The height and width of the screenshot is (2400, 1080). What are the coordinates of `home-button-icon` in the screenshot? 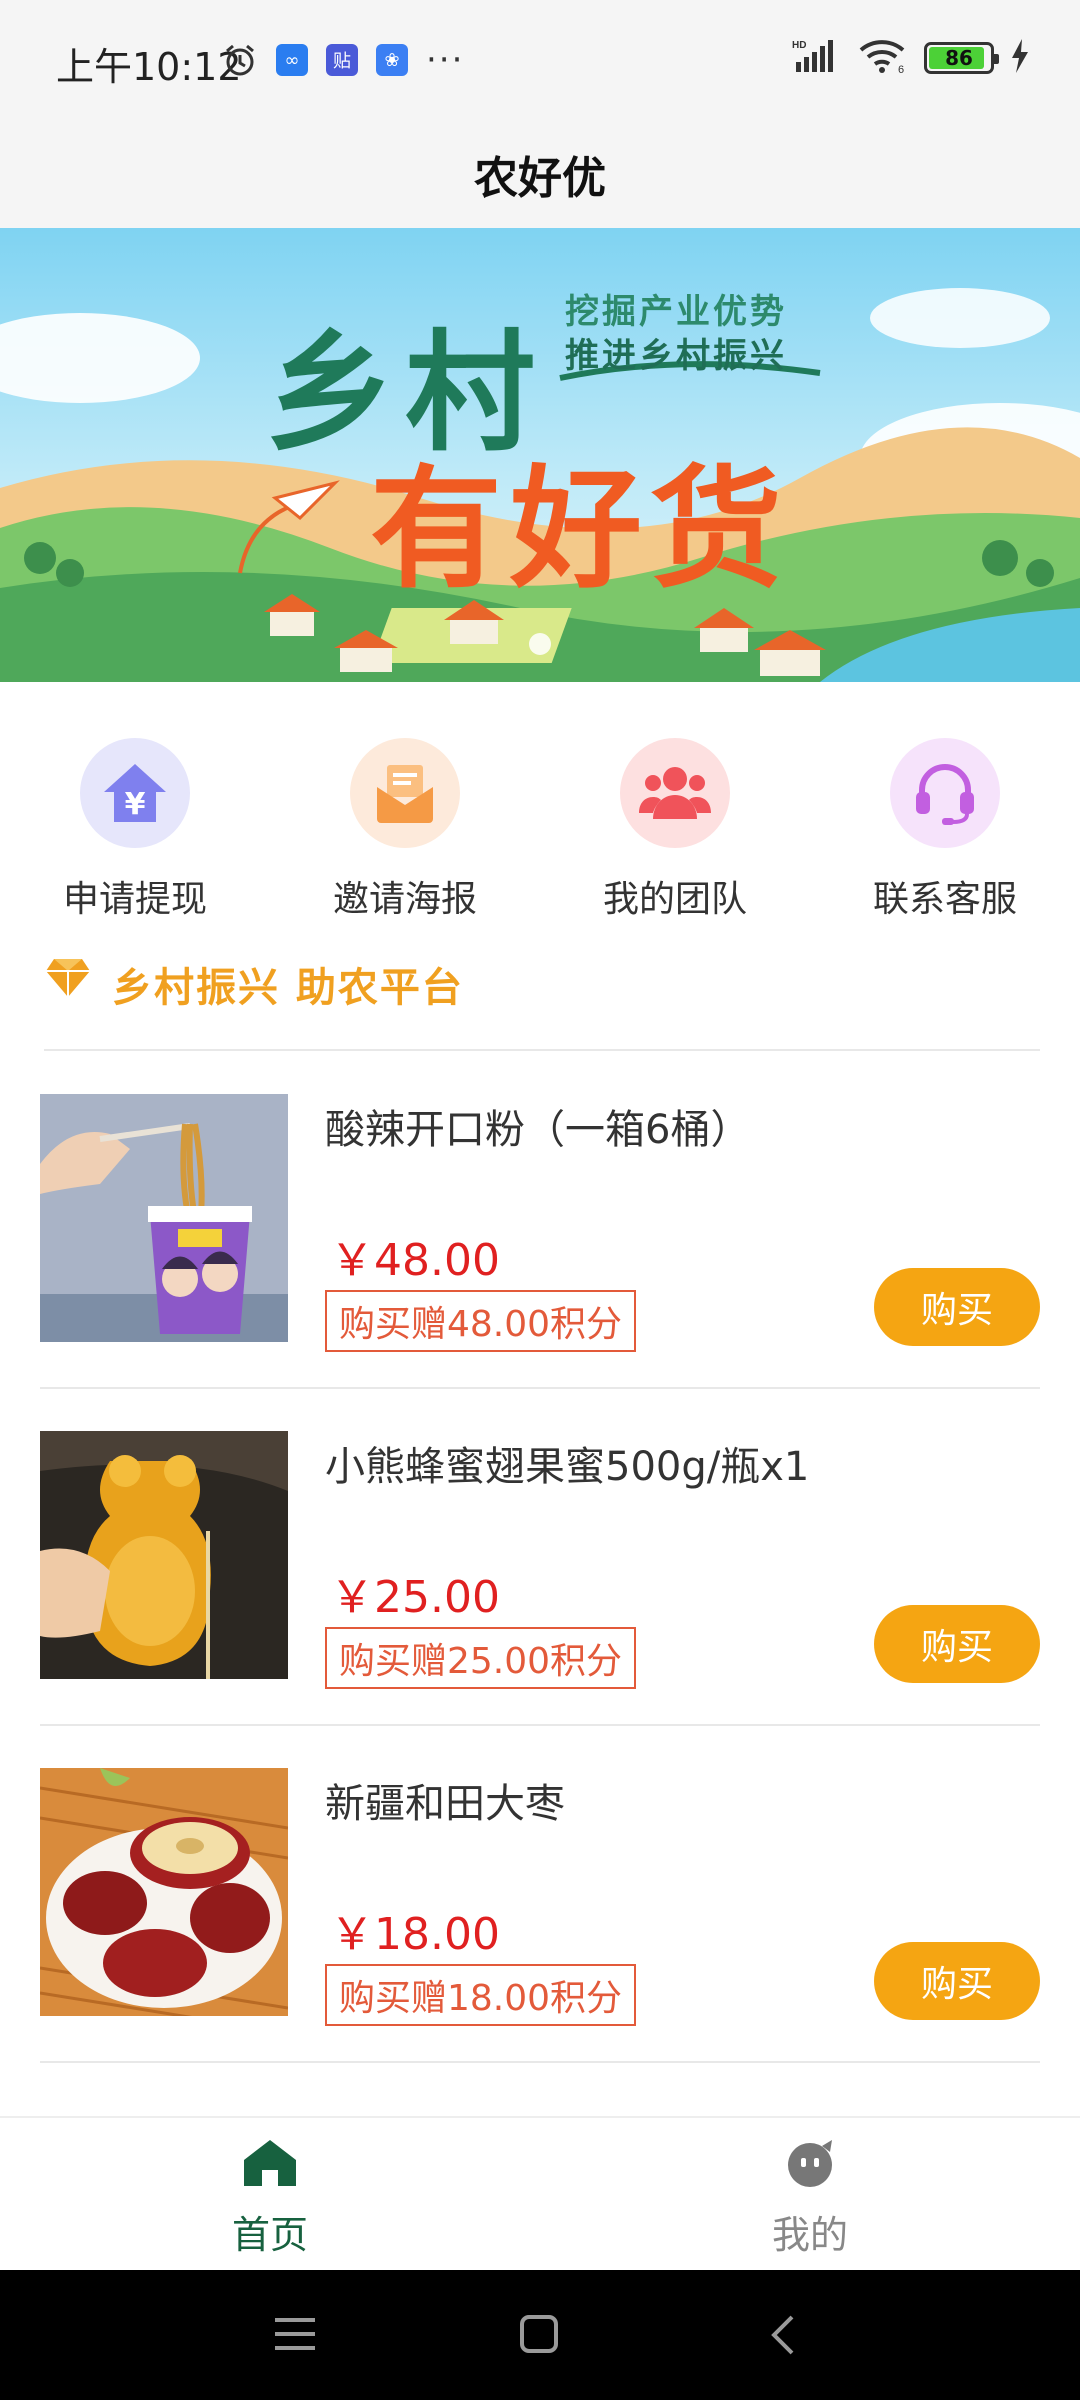 It's located at (540, 2337).